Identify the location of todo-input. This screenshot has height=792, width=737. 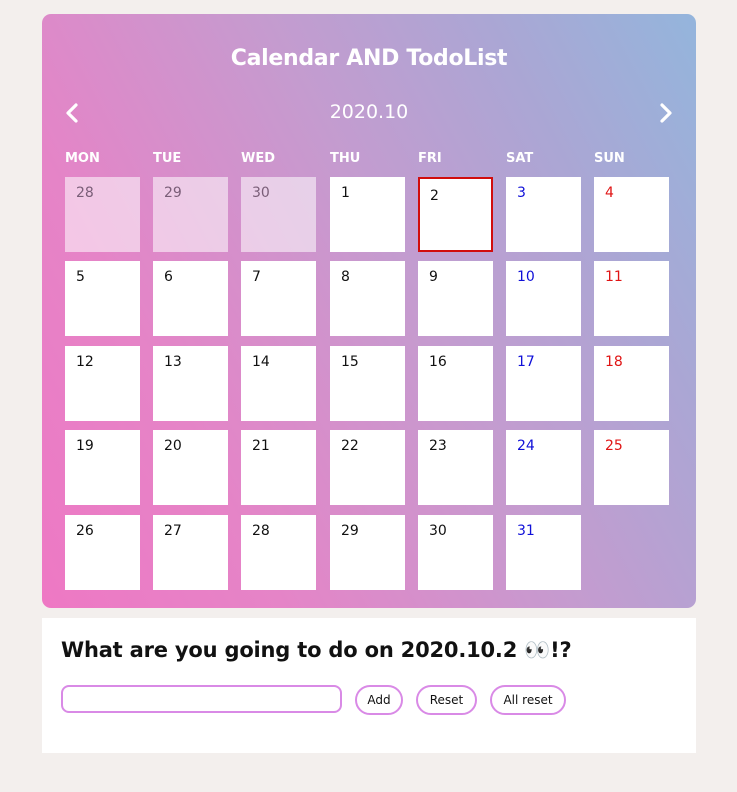
(201, 699).